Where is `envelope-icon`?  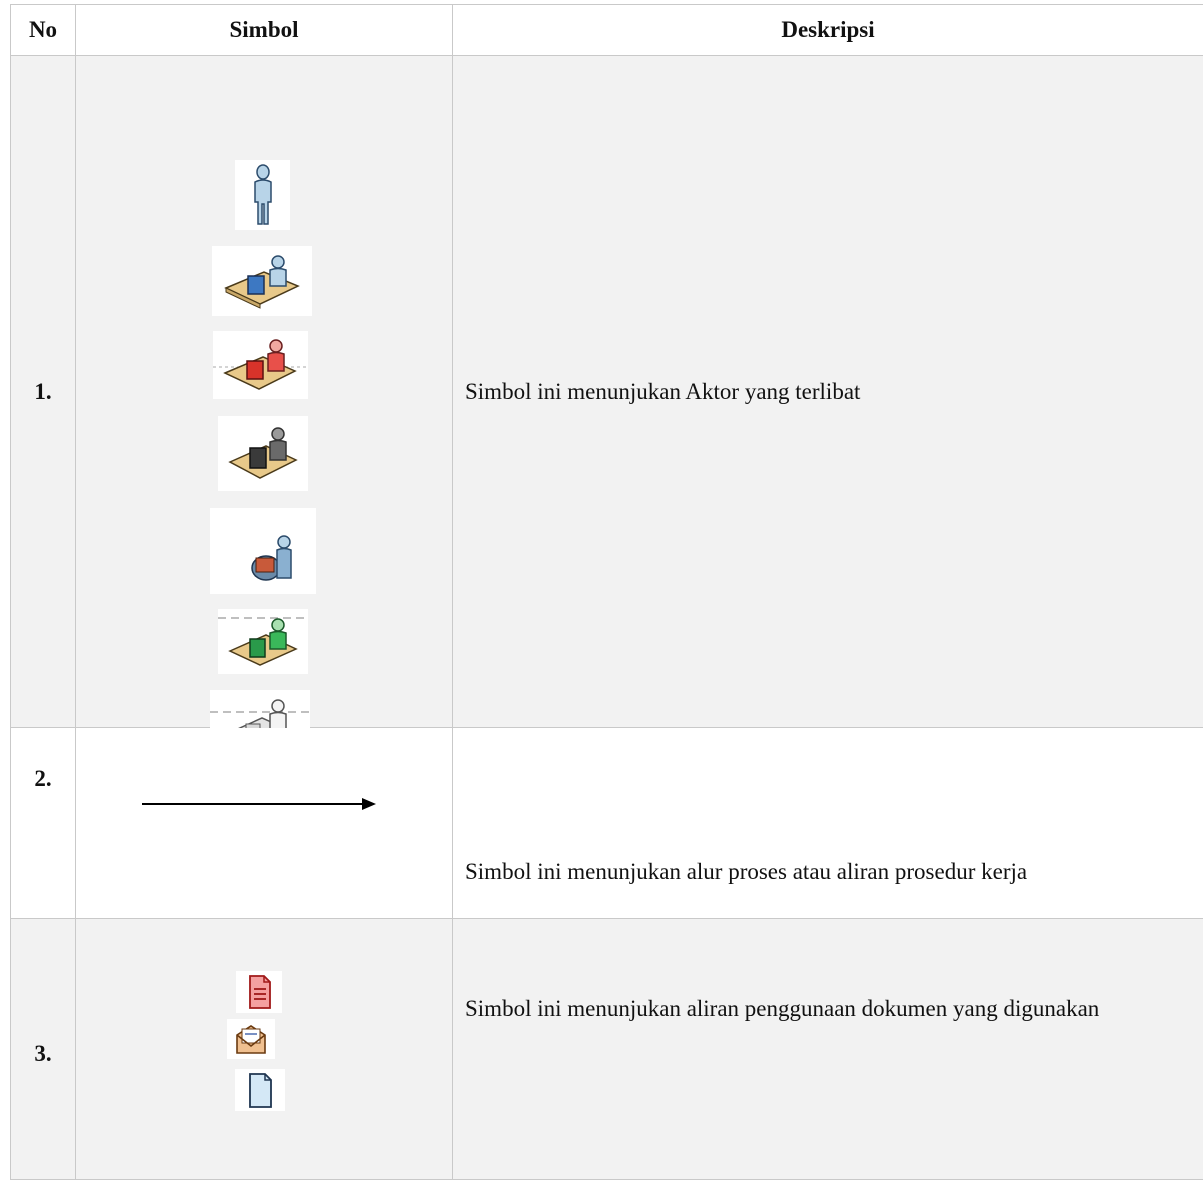 envelope-icon is located at coordinates (251, 1039).